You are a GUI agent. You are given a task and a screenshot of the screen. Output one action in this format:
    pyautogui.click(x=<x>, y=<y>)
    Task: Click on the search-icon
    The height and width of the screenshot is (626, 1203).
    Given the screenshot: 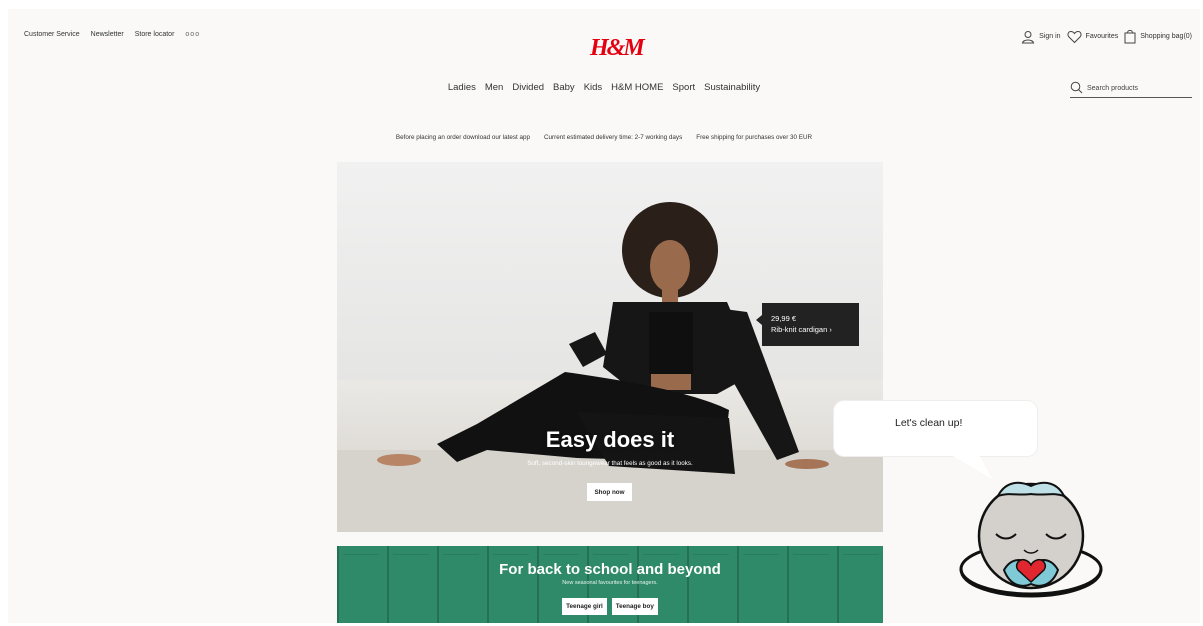 What is the action you would take?
    pyautogui.click(x=1076, y=88)
    